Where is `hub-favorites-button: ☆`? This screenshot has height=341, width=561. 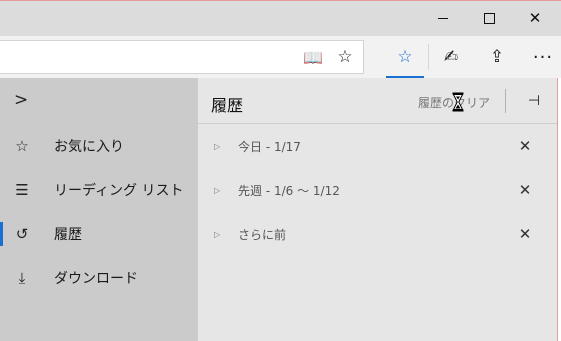 hub-favorites-button: ☆ is located at coordinates (405, 57).